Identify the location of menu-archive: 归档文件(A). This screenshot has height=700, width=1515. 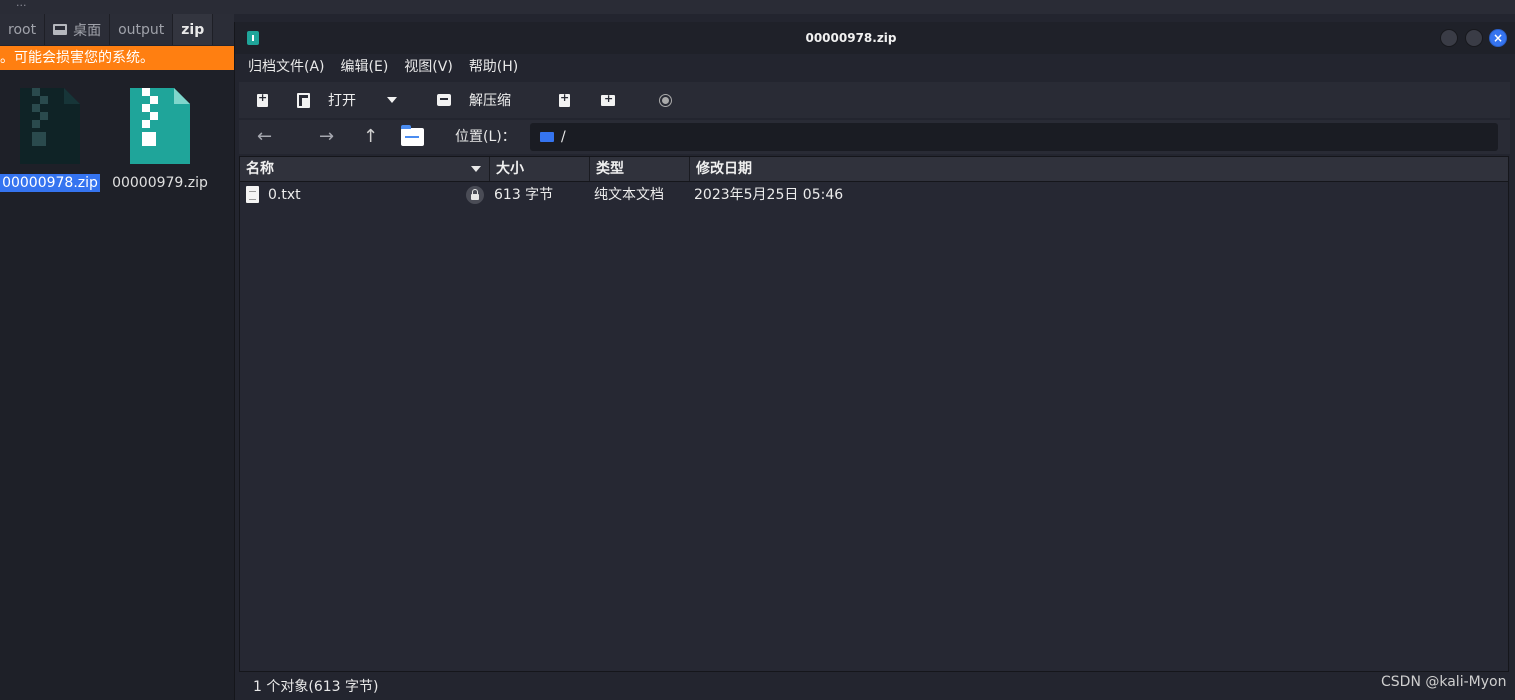
(284, 67).